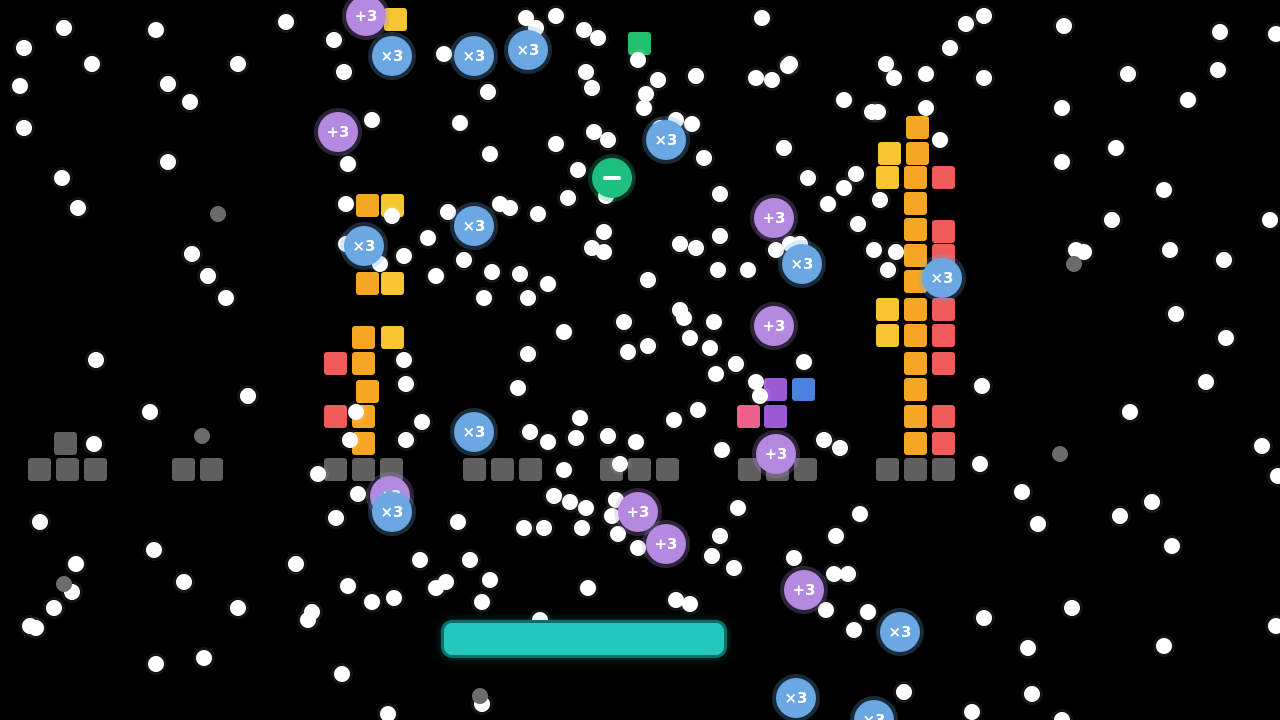  What do you see at coordinates (584, 639) in the screenshot?
I see `paddle` at bounding box center [584, 639].